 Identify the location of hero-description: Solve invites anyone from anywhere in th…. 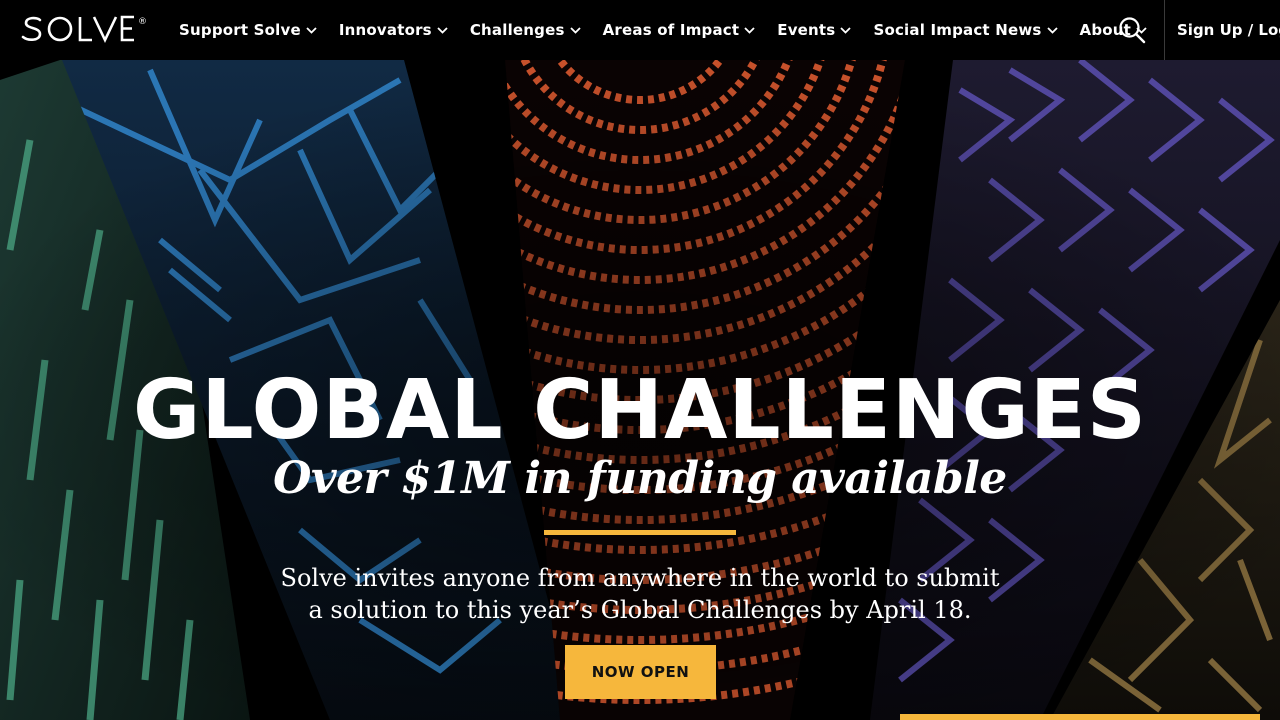
(640, 594).